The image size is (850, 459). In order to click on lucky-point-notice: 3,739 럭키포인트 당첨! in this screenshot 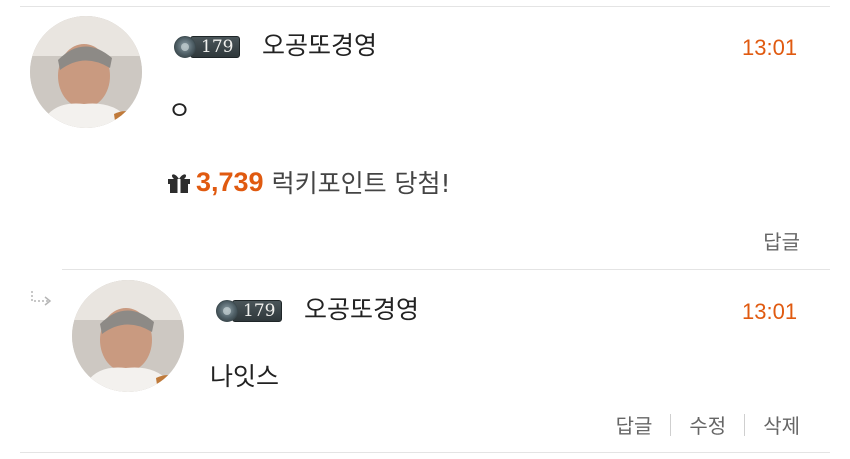, I will do `click(308, 182)`.